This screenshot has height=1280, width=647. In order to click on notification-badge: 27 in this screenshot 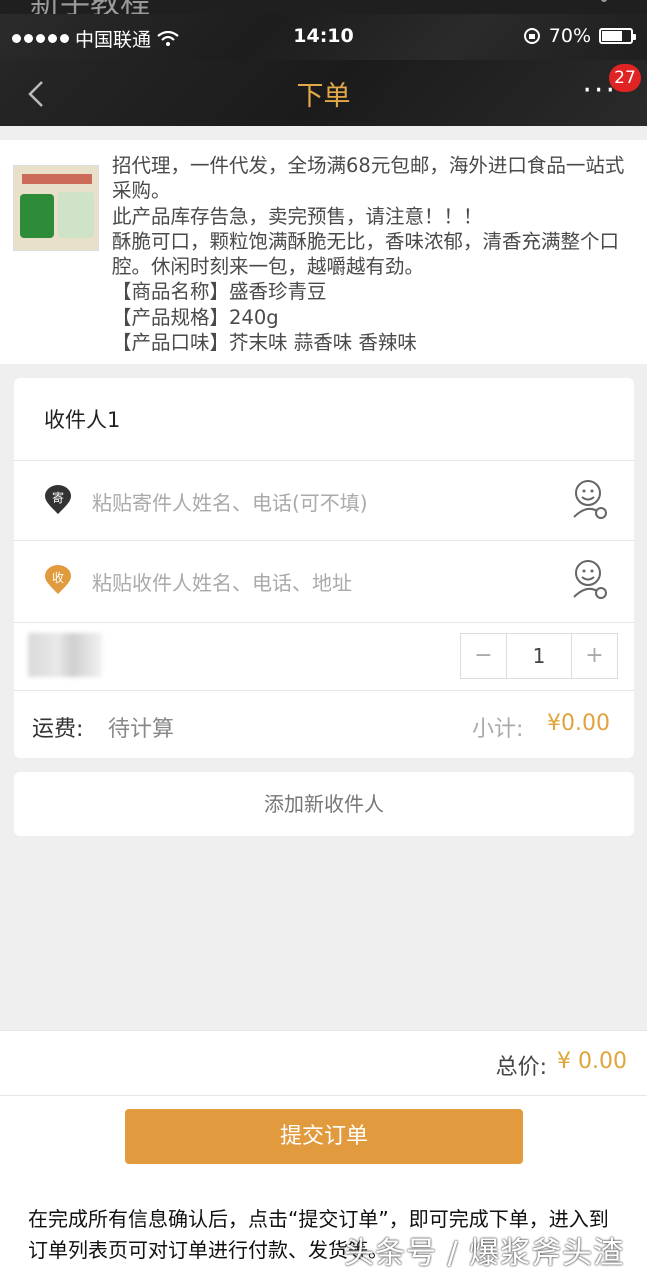, I will do `click(625, 78)`.